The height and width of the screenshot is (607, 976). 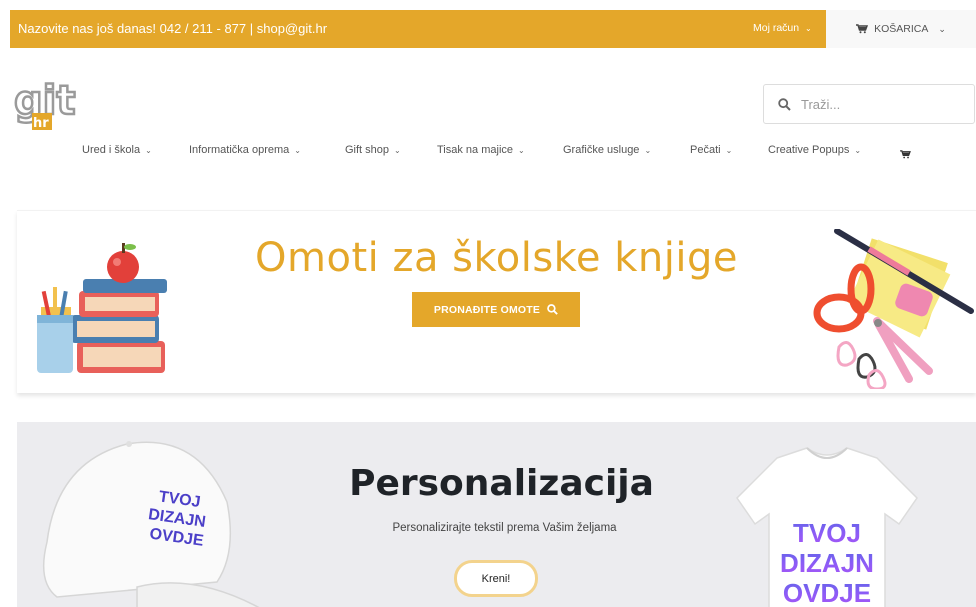 What do you see at coordinates (475, 150) in the screenshot?
I see `nav-item-label: Tisak na majice` at bounding box center [475, 150].